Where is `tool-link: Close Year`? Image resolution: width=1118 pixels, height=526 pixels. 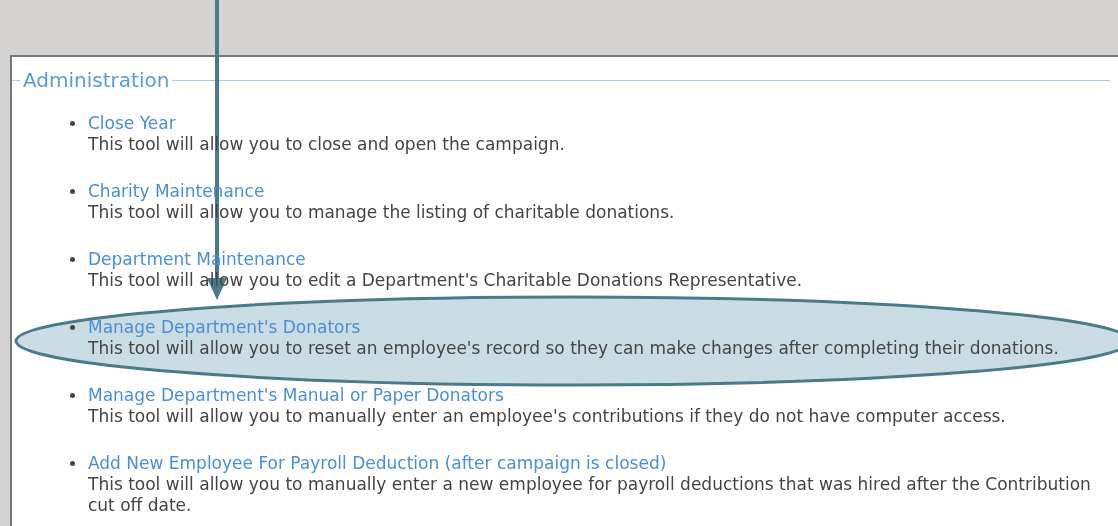
tool-link: Close Year is located at coordinates (132, 123).